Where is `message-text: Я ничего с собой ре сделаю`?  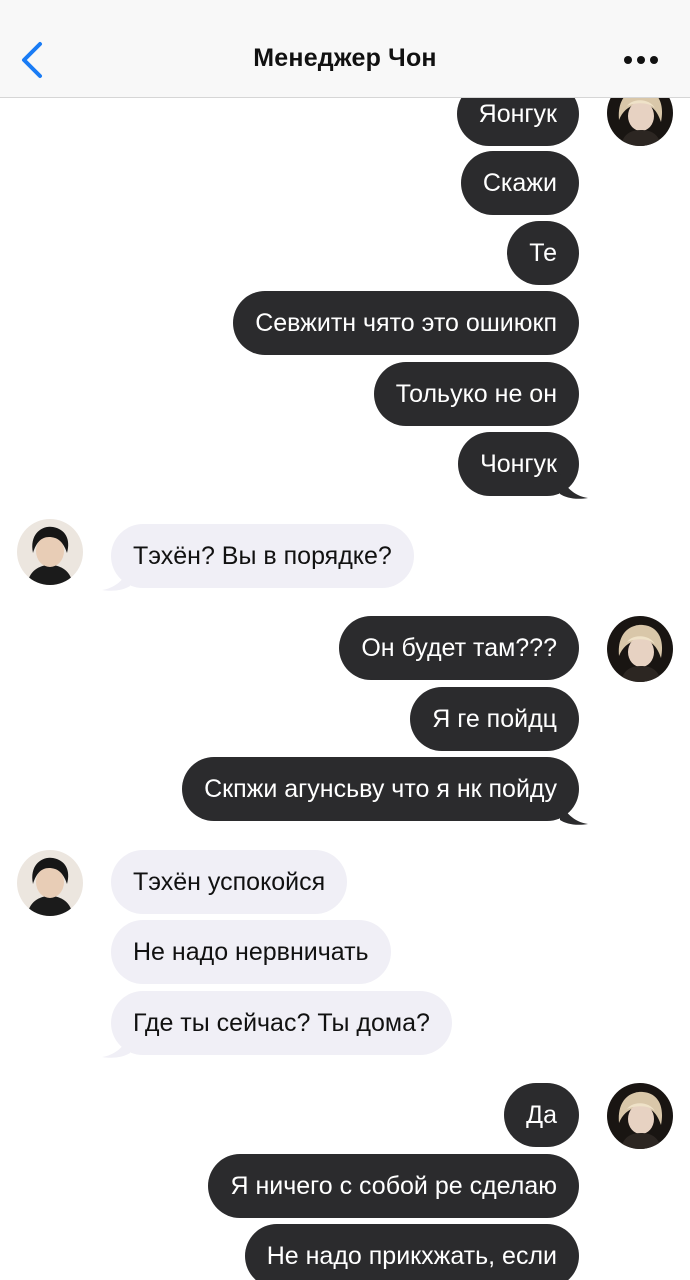
message-text: Я ничего с собой ре сделаю is located at coordinates (393, 1185).